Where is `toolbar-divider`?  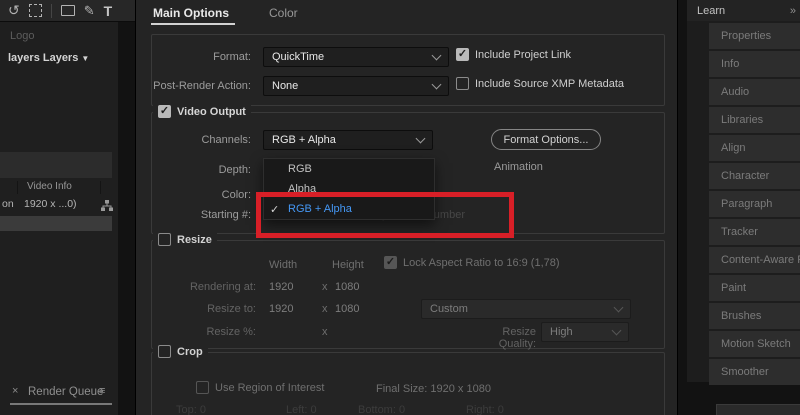
toolbar-divider is located at coordinates (51, 10).